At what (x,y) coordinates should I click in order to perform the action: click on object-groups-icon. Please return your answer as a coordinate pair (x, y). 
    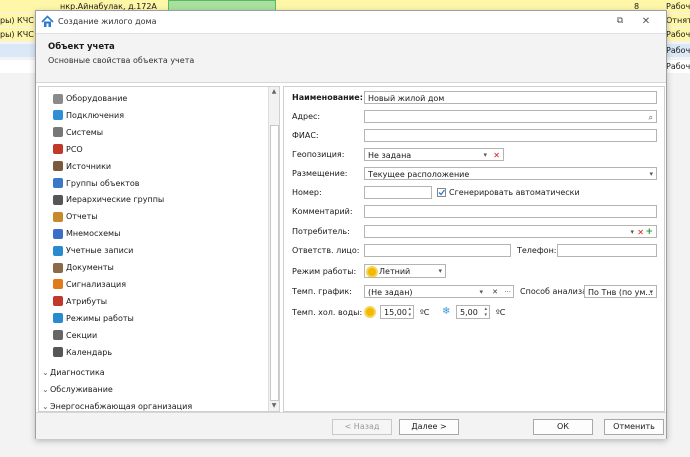
    Looking at the image, I should click on (58, 183).